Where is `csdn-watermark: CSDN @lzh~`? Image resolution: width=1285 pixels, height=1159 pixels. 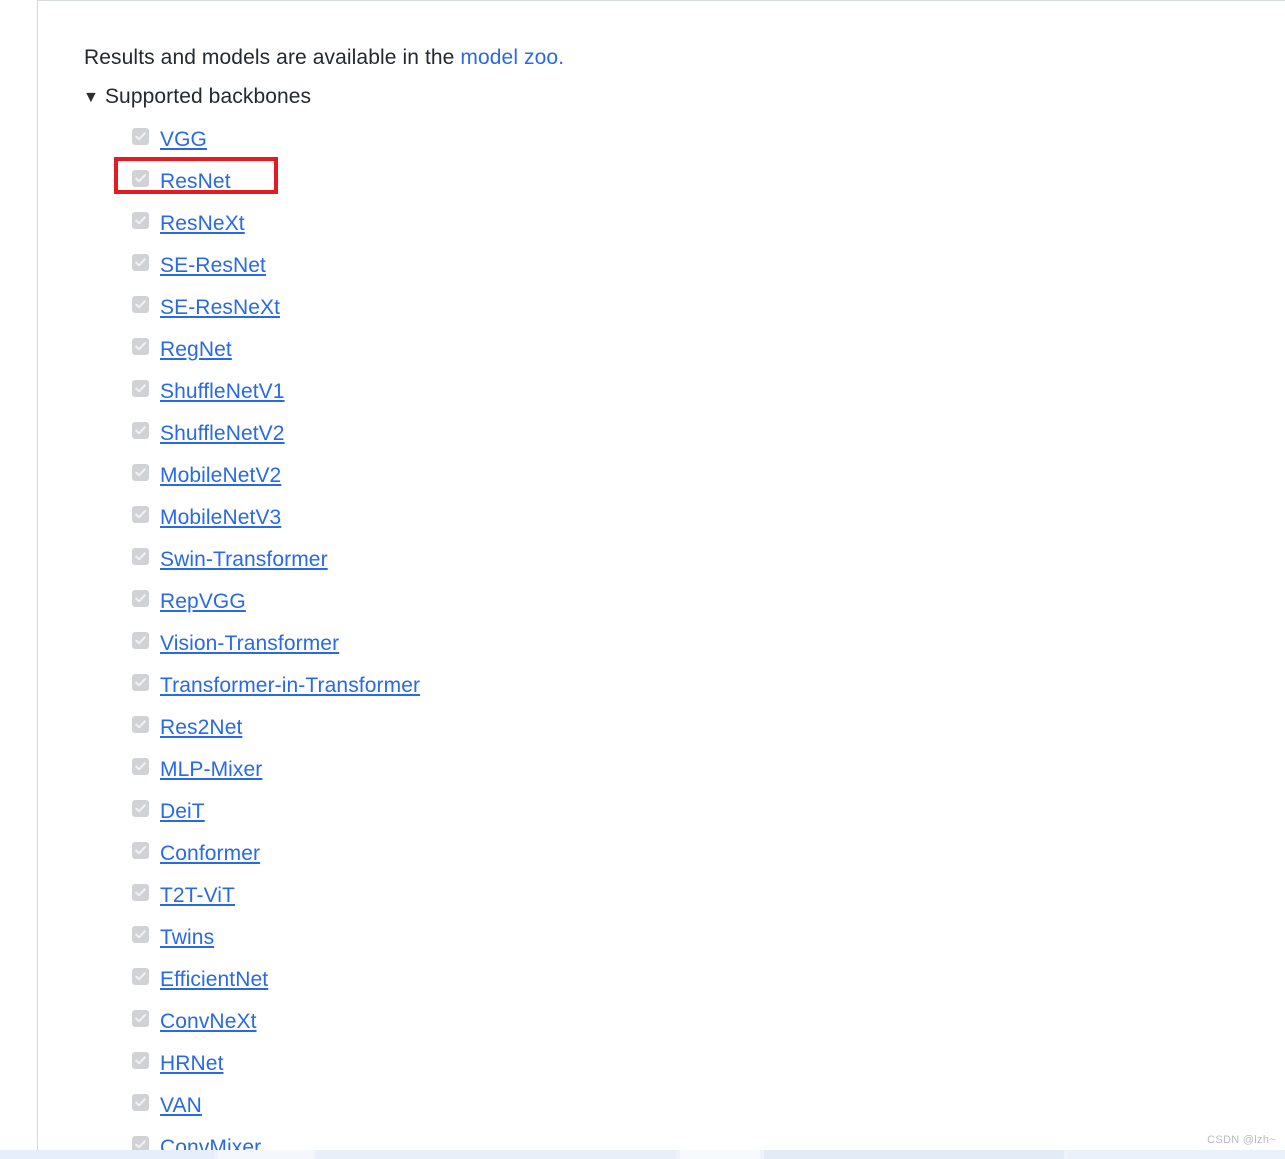
csdn-watermark: CSDN @lzh~ is located at coordinates (1241, 1140).